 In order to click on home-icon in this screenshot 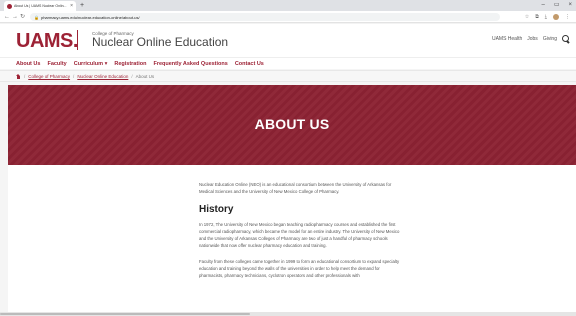, I will do `click(18, 76)`.